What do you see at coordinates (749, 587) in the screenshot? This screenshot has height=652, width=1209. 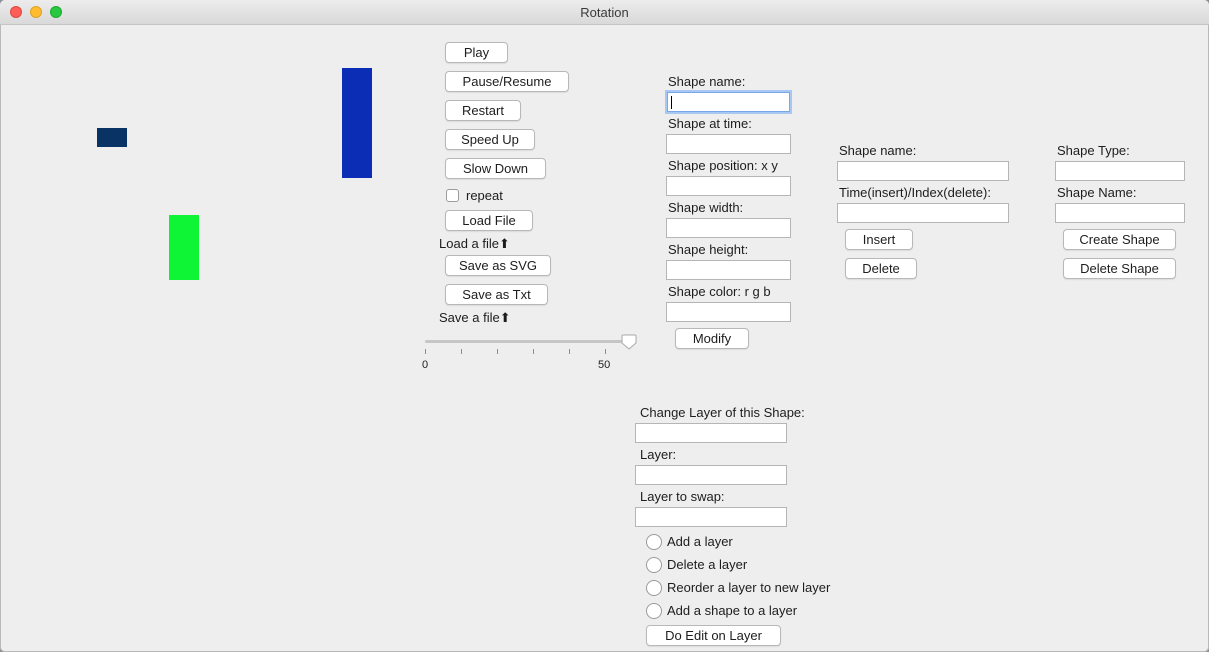 I see `reorder-layer-radio-label: Reorder a layer to new layer` at bounding box center [749, 587].